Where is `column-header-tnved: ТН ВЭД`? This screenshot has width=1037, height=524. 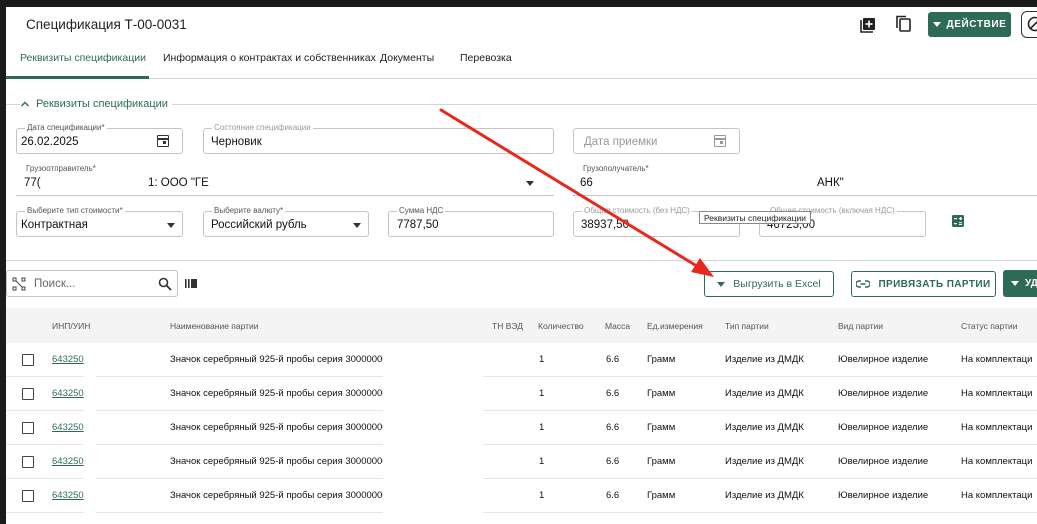
column-header-tnved: ТН ВЭД is located at coordinates (507, 326).